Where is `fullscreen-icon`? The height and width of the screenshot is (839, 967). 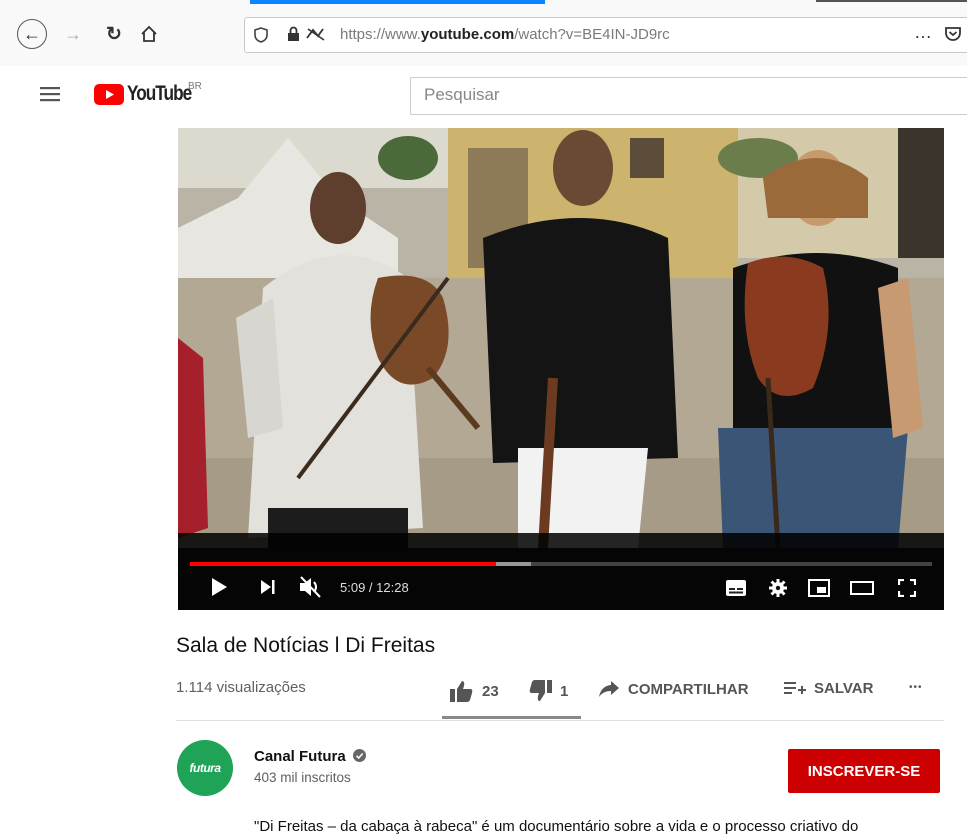 fullscreen-icon is located at coordinates (907, 588).